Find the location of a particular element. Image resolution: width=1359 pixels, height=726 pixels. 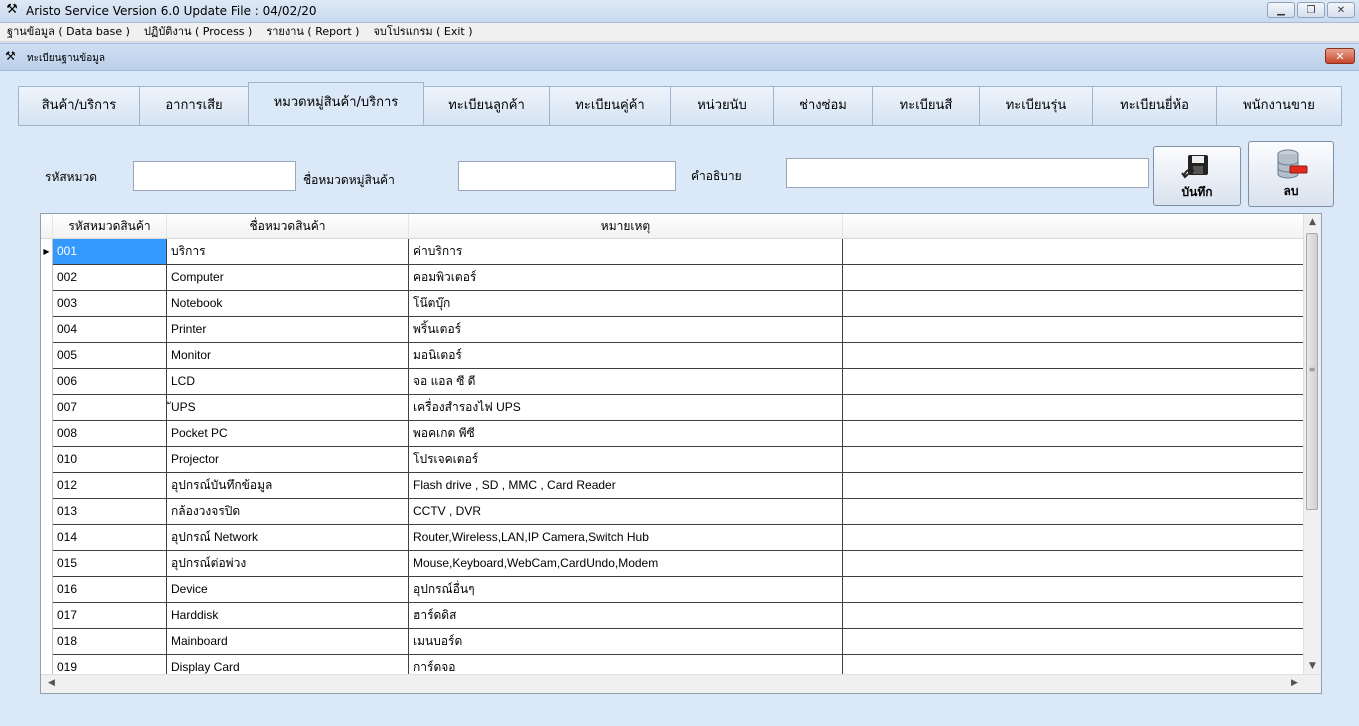

tab-units: หน่วยนับ is located at coordinates (722, 106).